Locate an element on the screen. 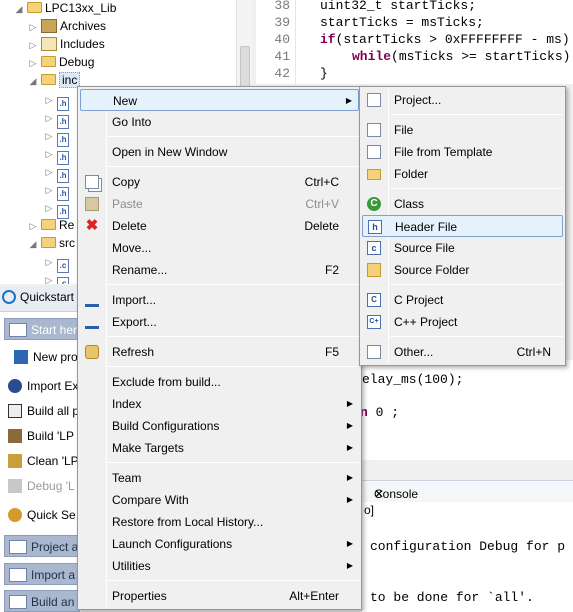 The width and height of the screenshot is (573, 612). menu-item-new: New ▶ is located at coordinates (219, 100).